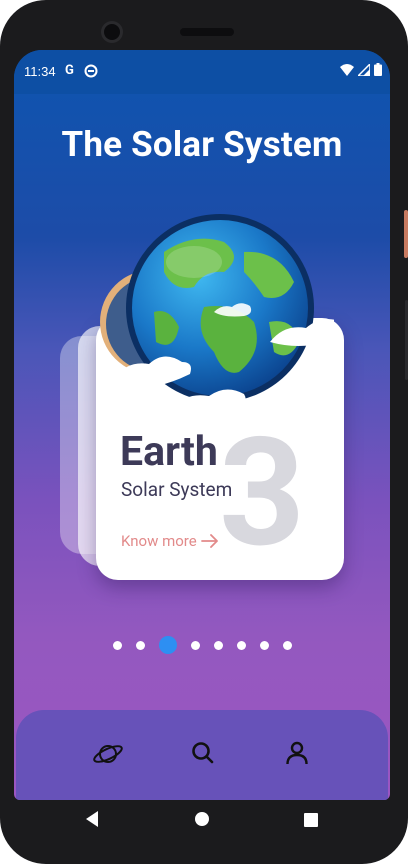 The width and height of the screenshot is (408, 864). I want to click on status-bar: 11:34 G, so click(202, 72).